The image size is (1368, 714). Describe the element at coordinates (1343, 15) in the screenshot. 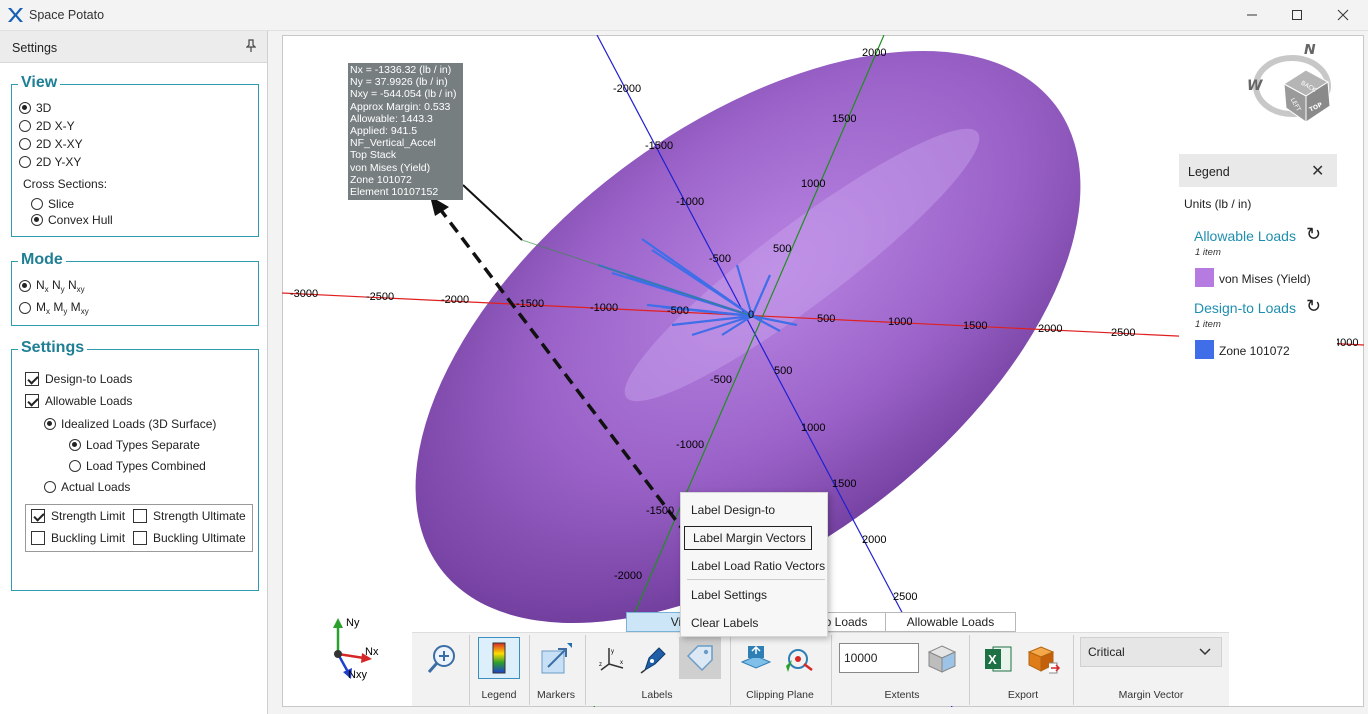

I see `close-button` at that location.